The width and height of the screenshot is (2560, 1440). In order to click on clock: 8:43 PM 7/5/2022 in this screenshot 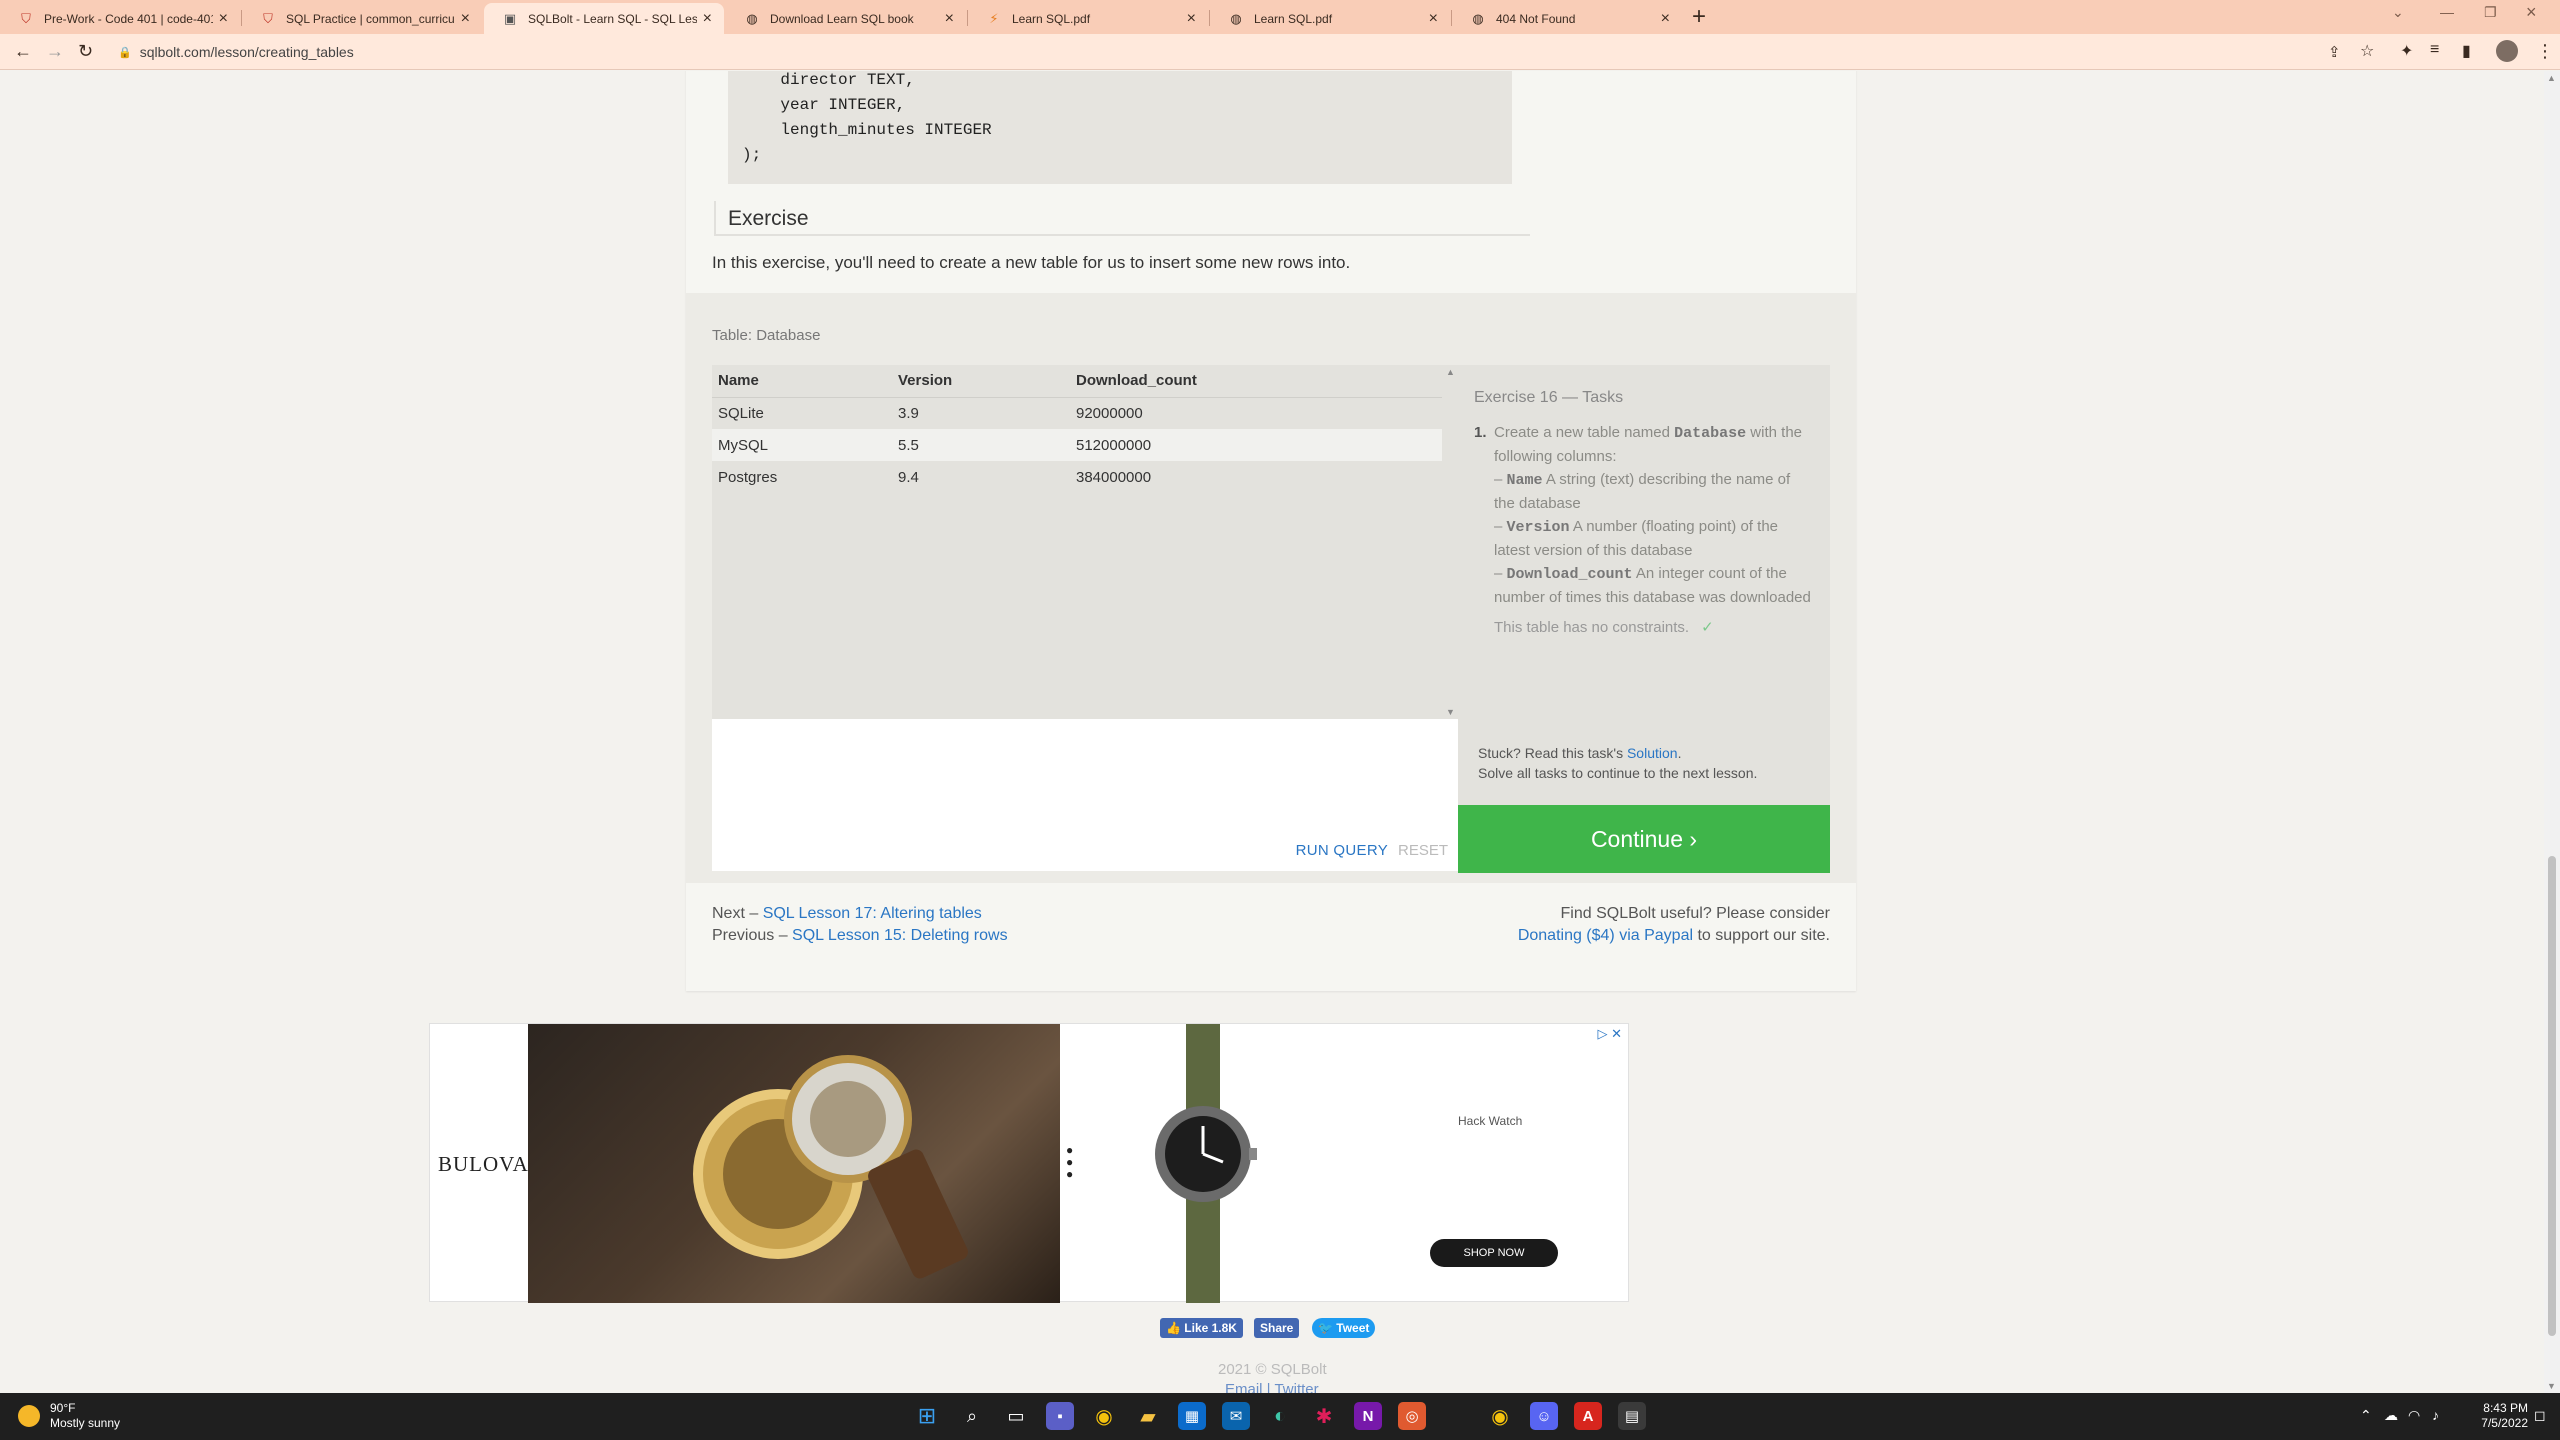, I will do `click(2494, 1416)`.